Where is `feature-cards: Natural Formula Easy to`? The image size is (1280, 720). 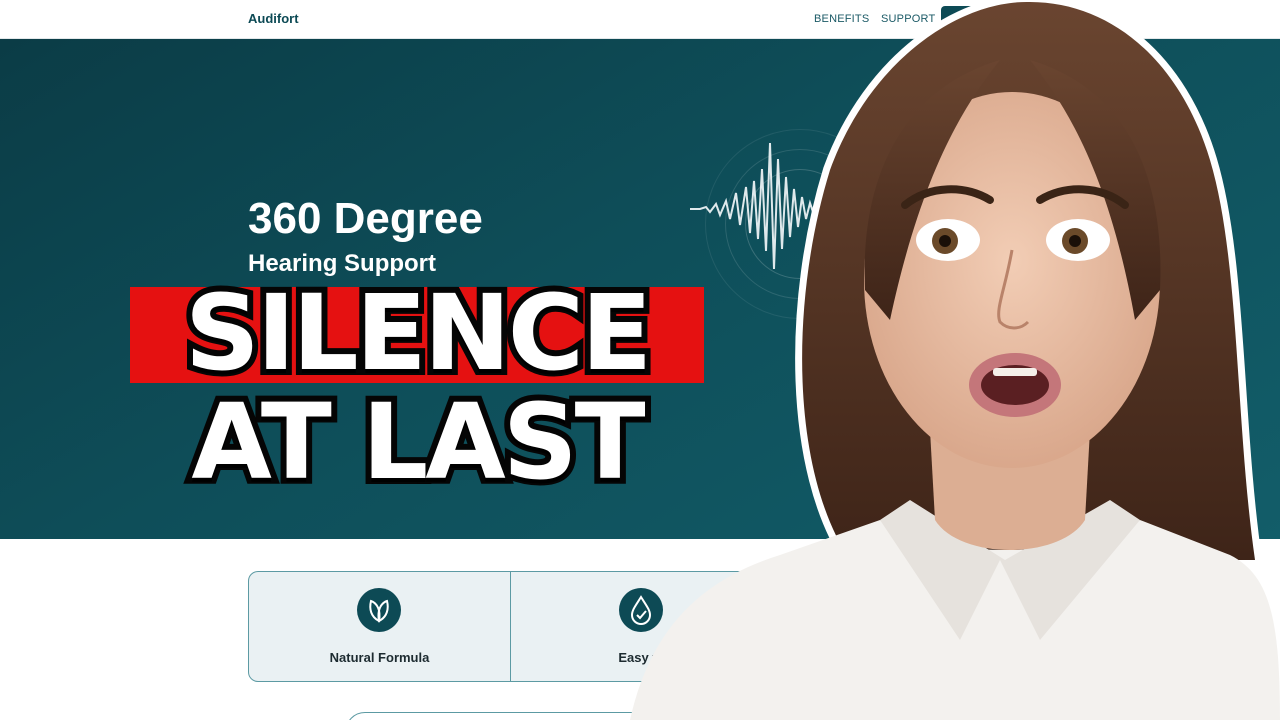 feature-cards: Natural Formula Easy to is located at coordinates (508, 626).